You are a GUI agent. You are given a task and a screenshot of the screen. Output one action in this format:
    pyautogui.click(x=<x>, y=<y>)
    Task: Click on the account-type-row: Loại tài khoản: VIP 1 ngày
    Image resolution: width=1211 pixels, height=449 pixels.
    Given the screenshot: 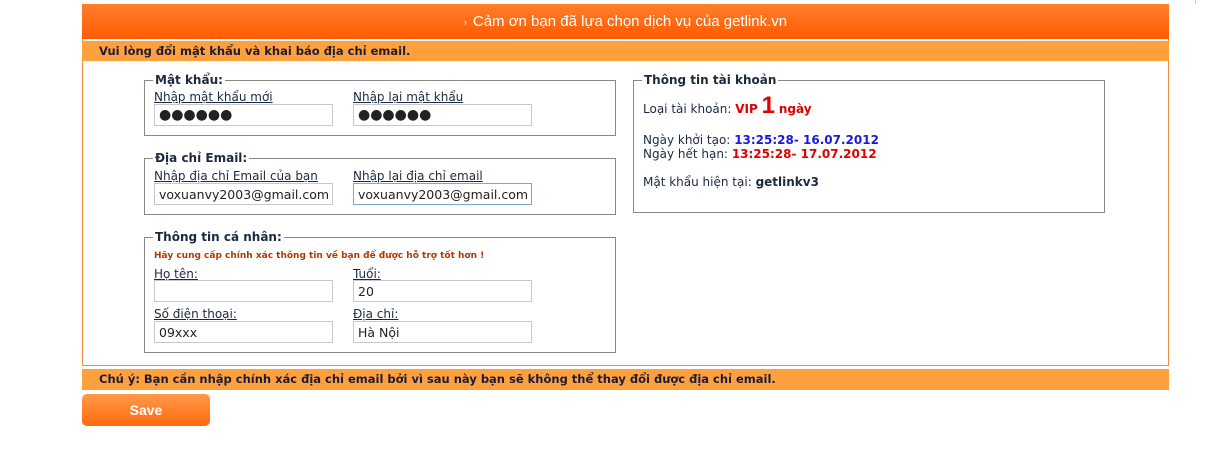 What is the action you would take?
    pyautogui.click(x=727, y=106)
    